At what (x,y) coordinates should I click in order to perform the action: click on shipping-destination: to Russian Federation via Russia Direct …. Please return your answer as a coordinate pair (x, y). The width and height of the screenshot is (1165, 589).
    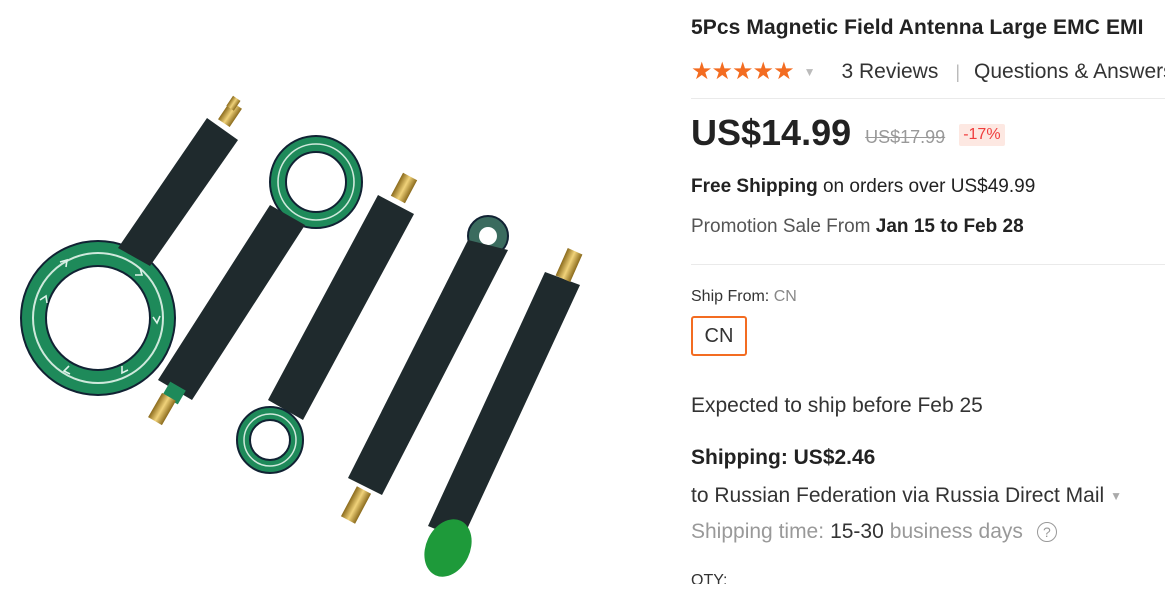
    Looking at the image, I should click on (897, 496).